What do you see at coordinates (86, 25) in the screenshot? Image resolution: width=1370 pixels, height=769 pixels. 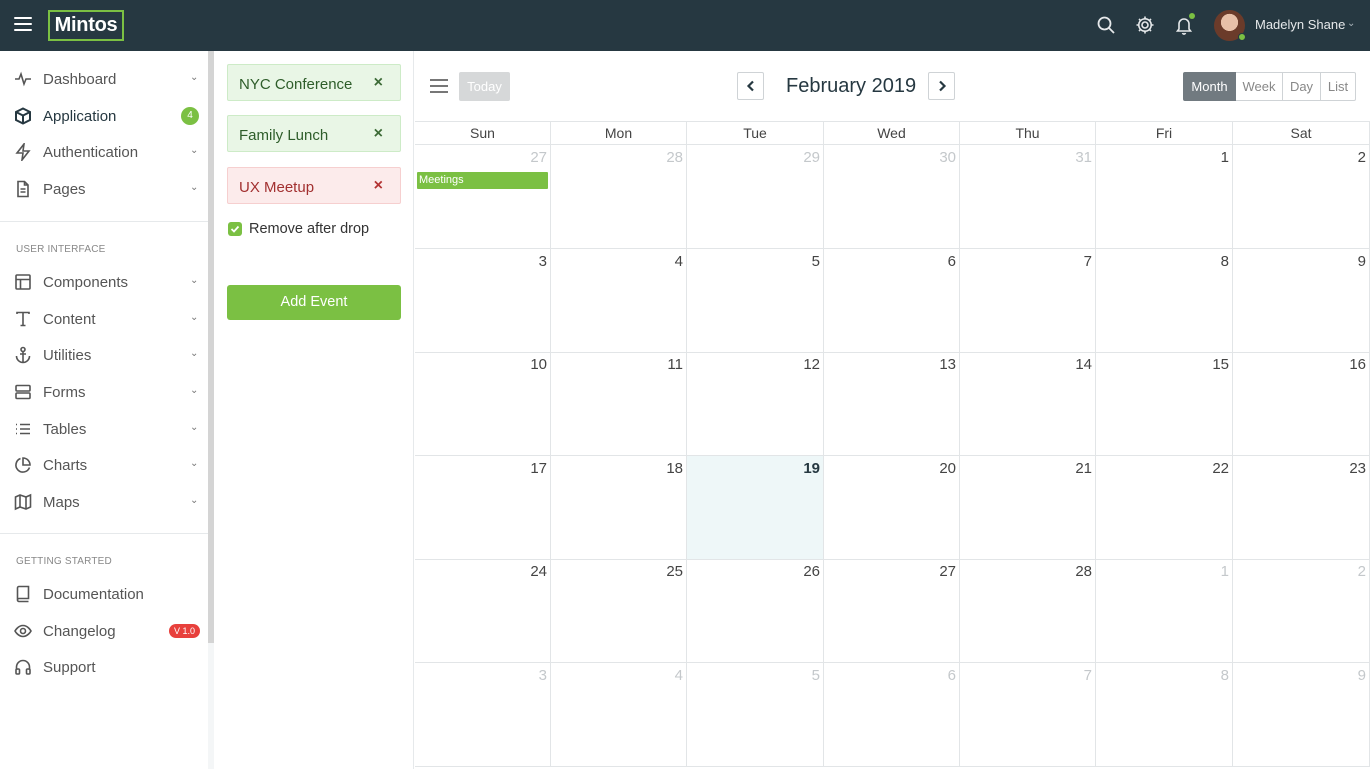 I see `logo: Mintos` at bounding box center [86, 25].